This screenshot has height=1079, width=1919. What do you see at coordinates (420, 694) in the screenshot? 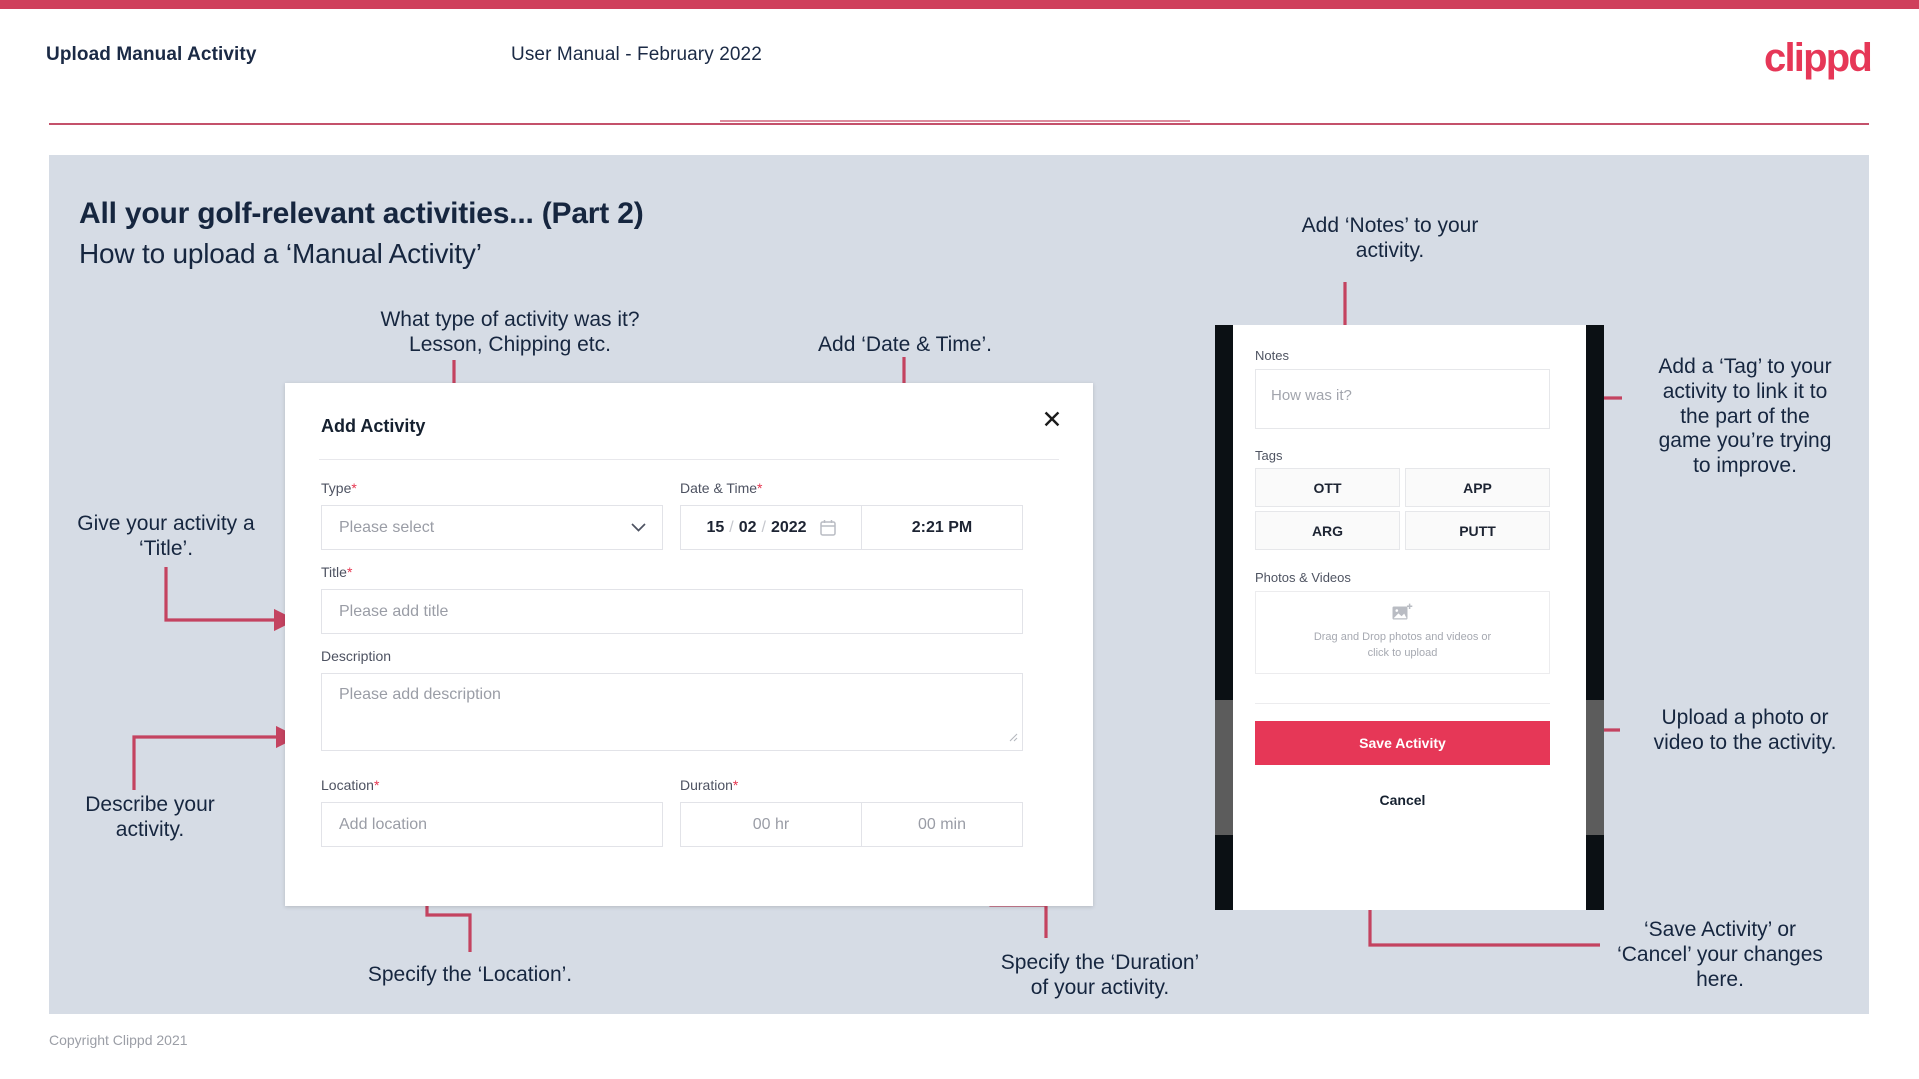
I see `description-placeholder: Please add description` at bounding box center [420, 694].